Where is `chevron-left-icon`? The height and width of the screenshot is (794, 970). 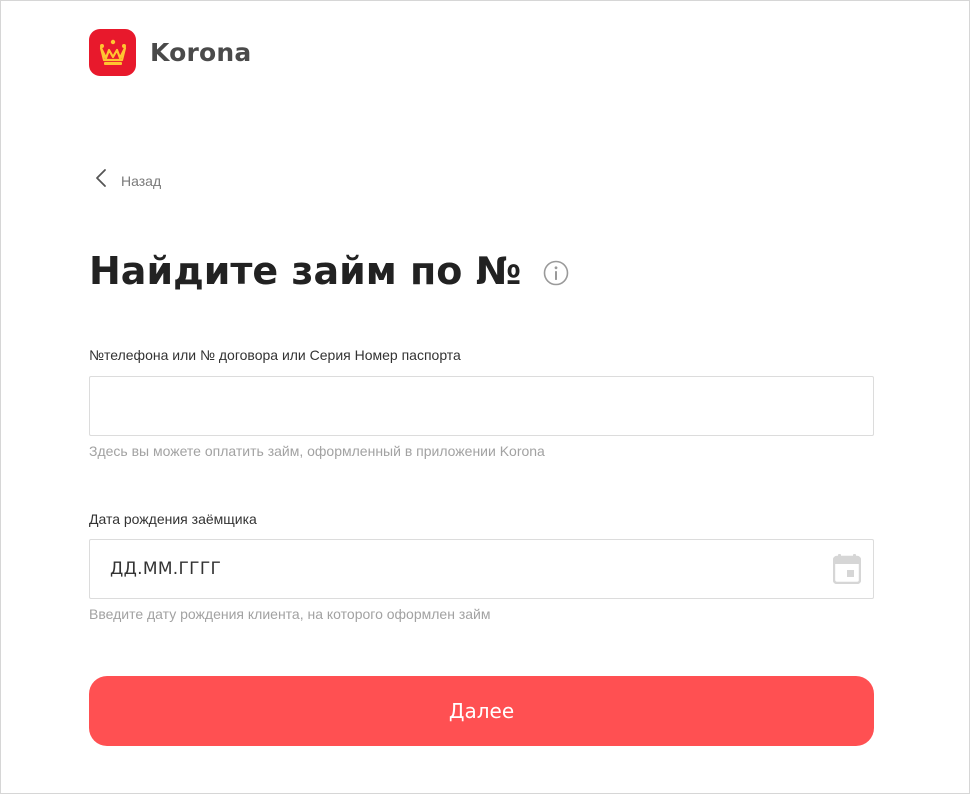 chevron-left-icon is located at coordinates (101, 180).